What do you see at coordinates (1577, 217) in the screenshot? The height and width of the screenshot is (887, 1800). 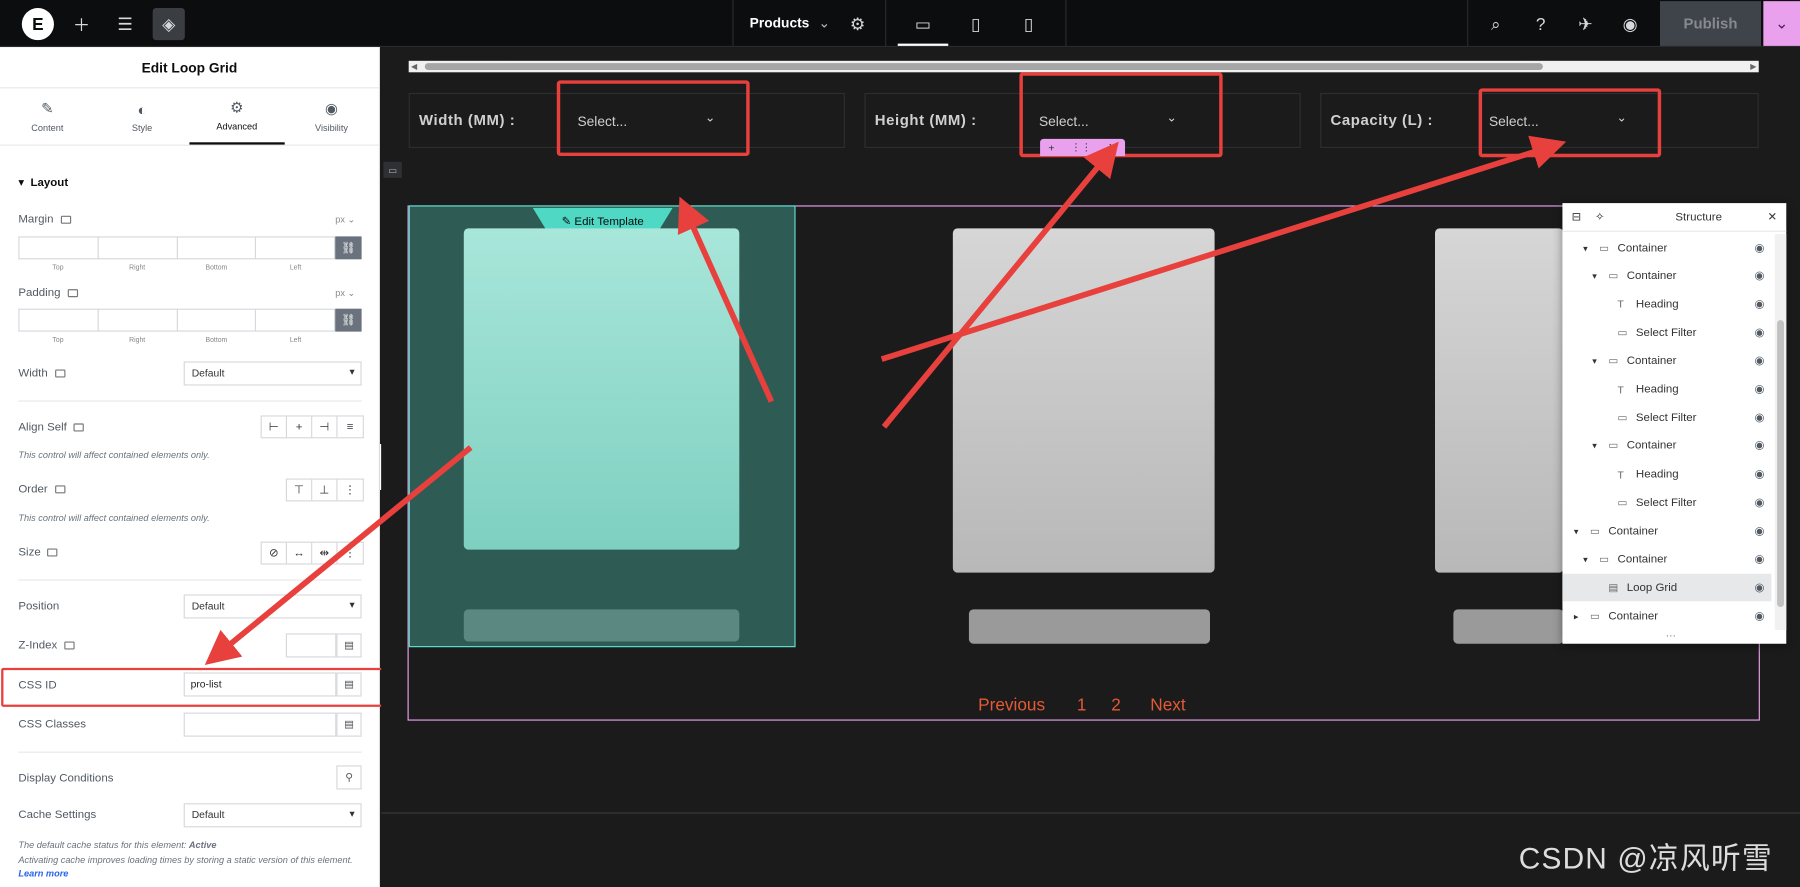 I see `collapse-icon: ⊟` at bounding box center [1577, 217].